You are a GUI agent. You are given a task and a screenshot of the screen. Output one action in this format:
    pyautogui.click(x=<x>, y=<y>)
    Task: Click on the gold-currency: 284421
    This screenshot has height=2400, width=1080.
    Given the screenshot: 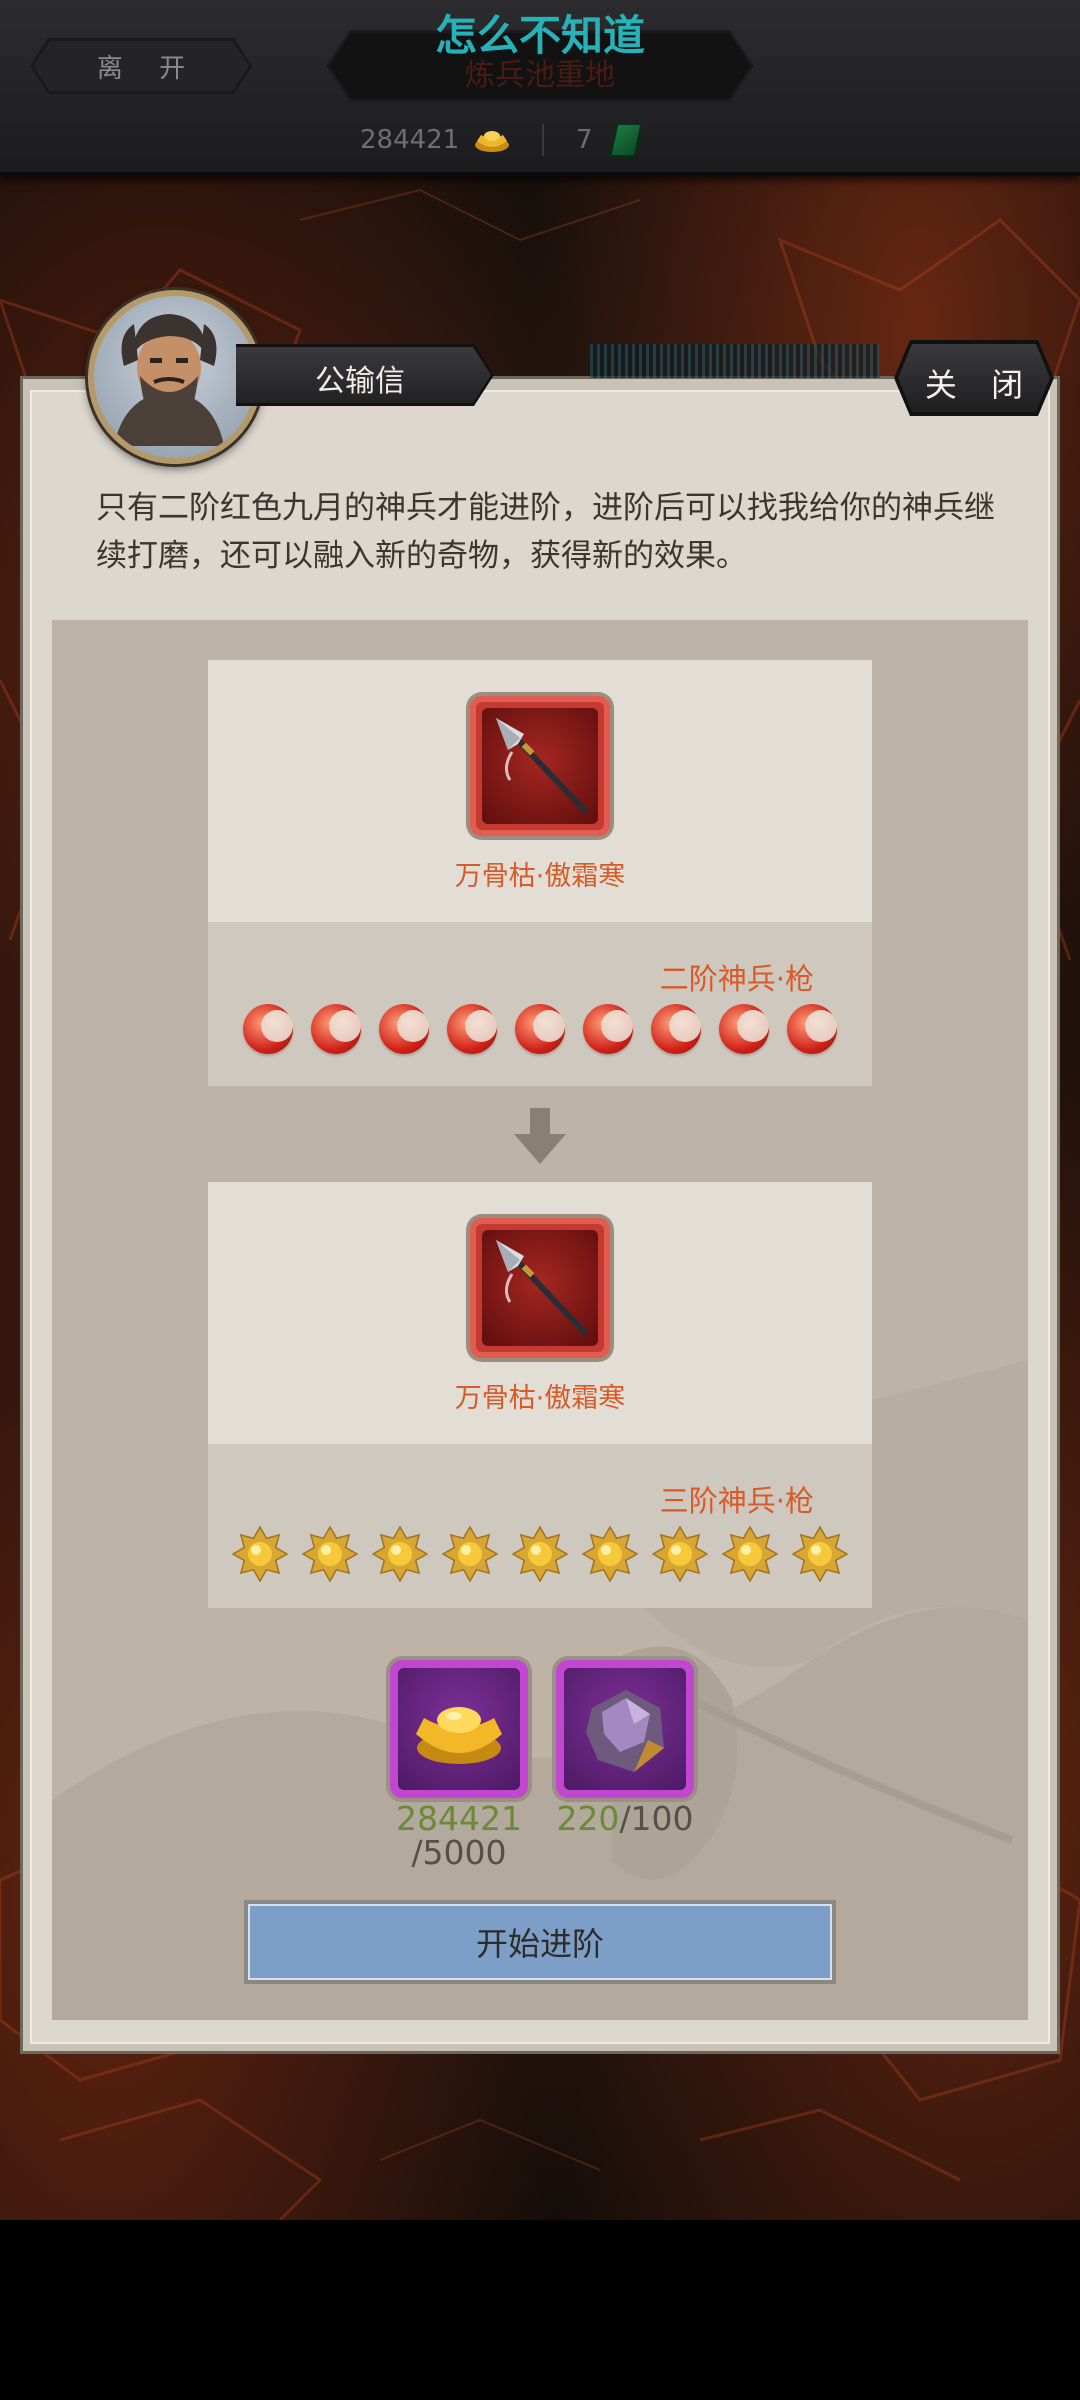 What is the action you would take?
    pyautogui.click(x=435, y=140)
    